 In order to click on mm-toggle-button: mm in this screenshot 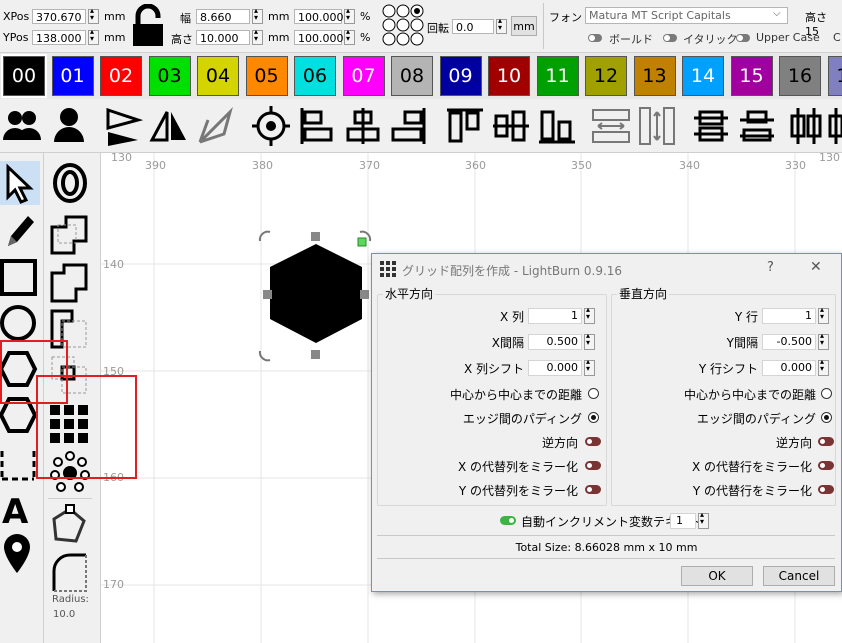, I will do `click(524, 26)`.